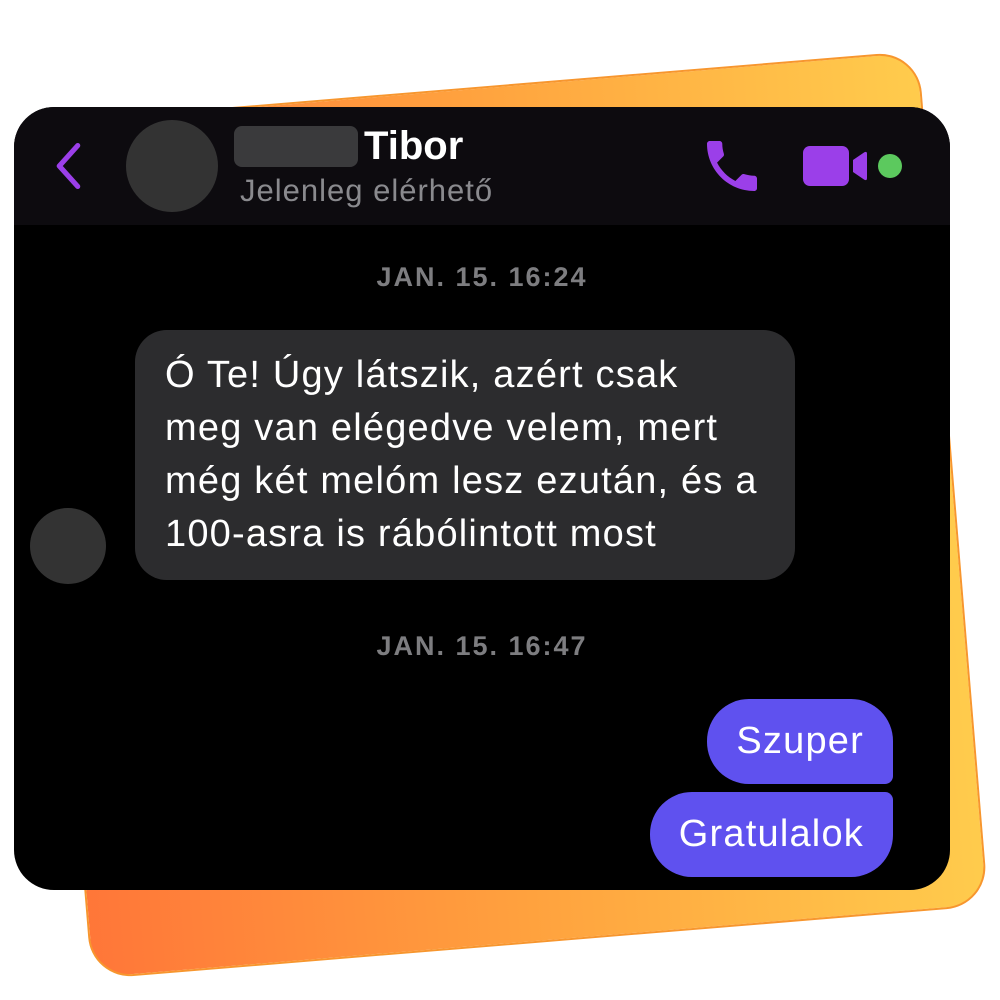  I want to click on chevron-left-icon, so click(68, 166).